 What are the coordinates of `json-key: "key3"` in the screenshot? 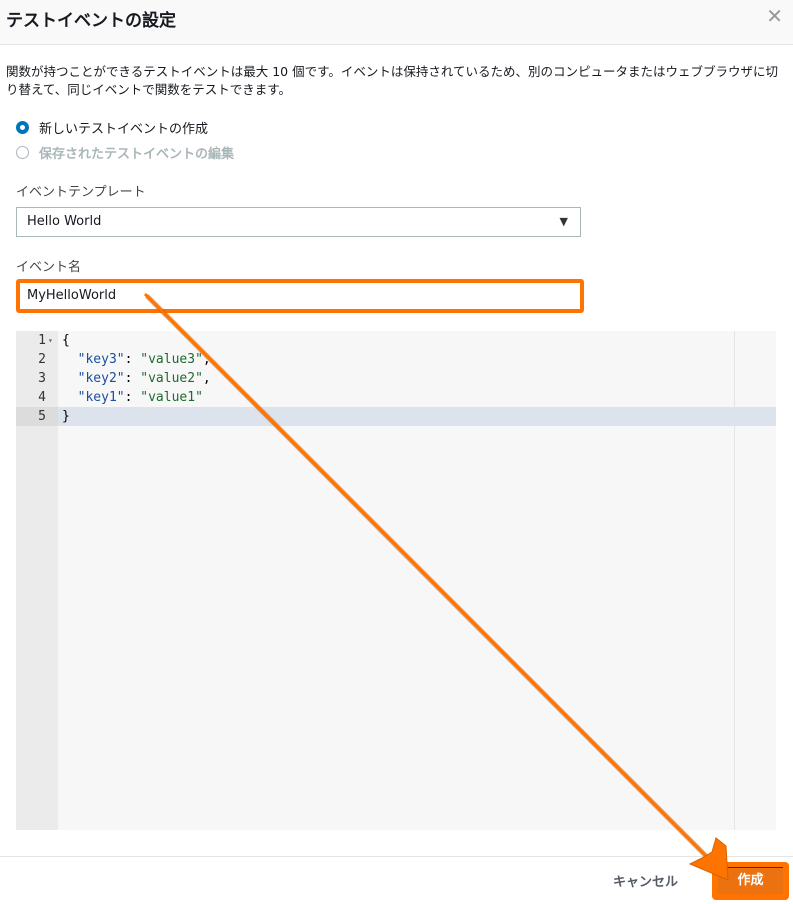 It's located at (101, 359).